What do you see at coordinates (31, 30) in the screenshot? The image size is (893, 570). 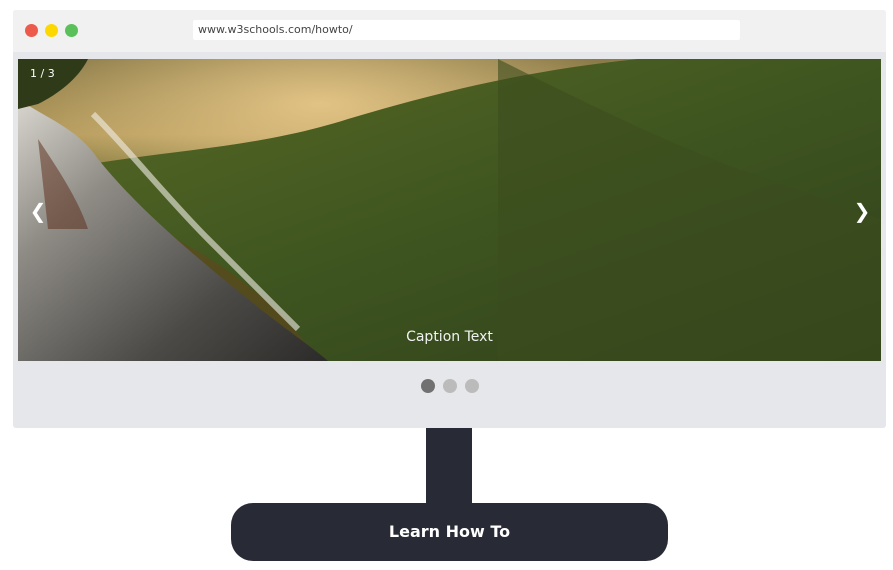 I see `close-window-dot` at bounding box center [31, 30].